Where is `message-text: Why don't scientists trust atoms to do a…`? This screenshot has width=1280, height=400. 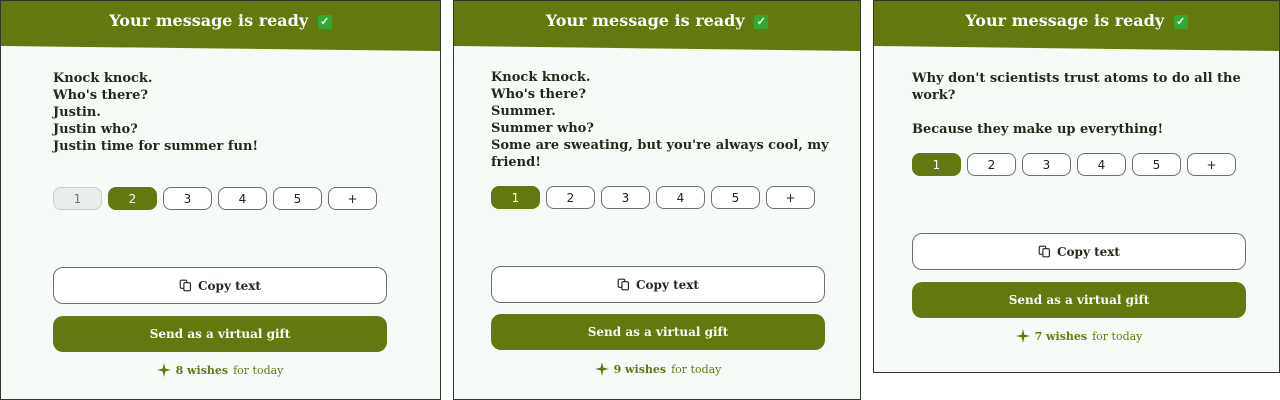 message-text: Why don't scientists trust atoms to do a… is located at coordinates (1095, 104).